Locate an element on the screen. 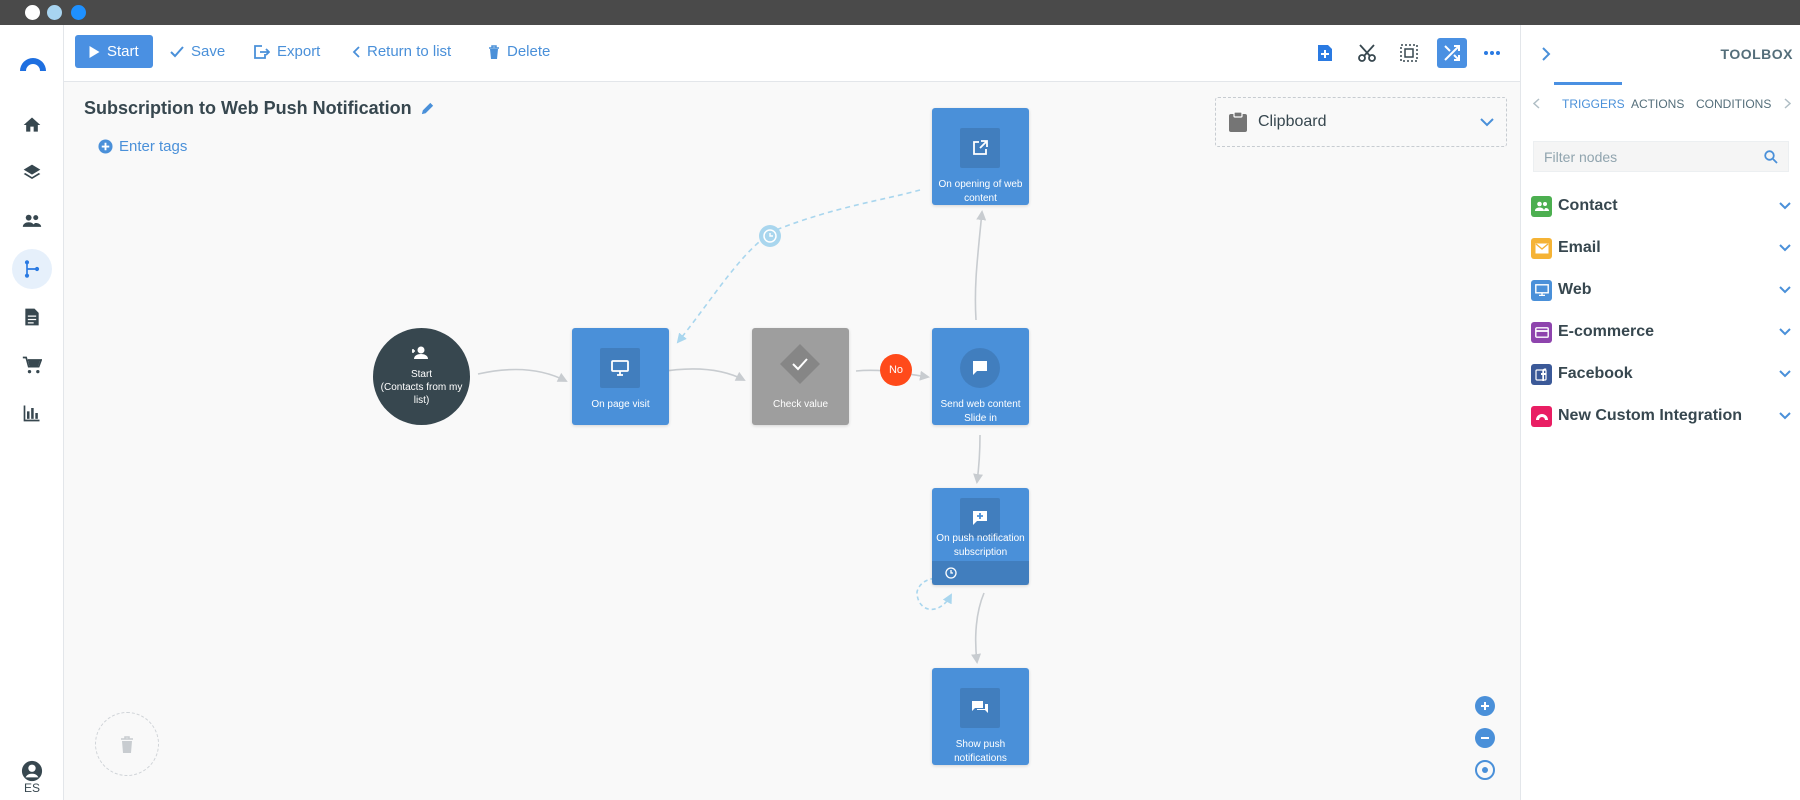  start-node-title: Start is located at coordinates (421, 374).